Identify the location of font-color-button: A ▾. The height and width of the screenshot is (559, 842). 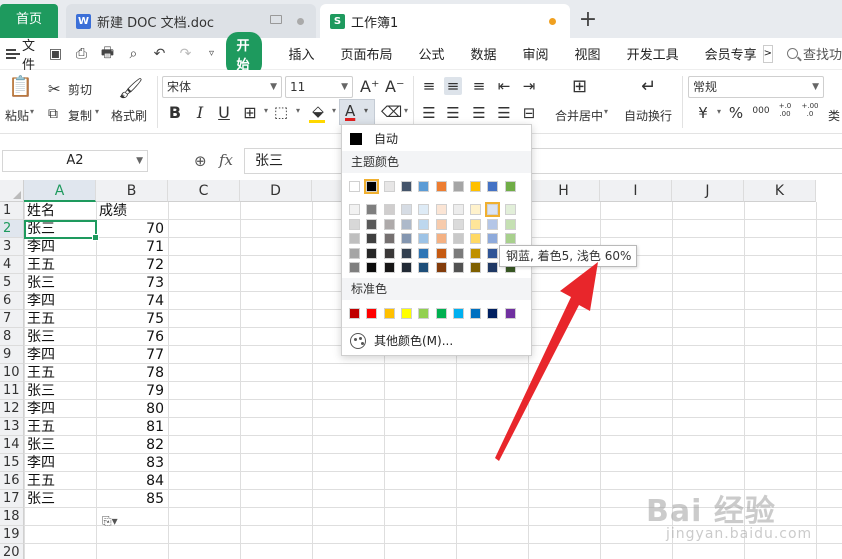
(357, 112).